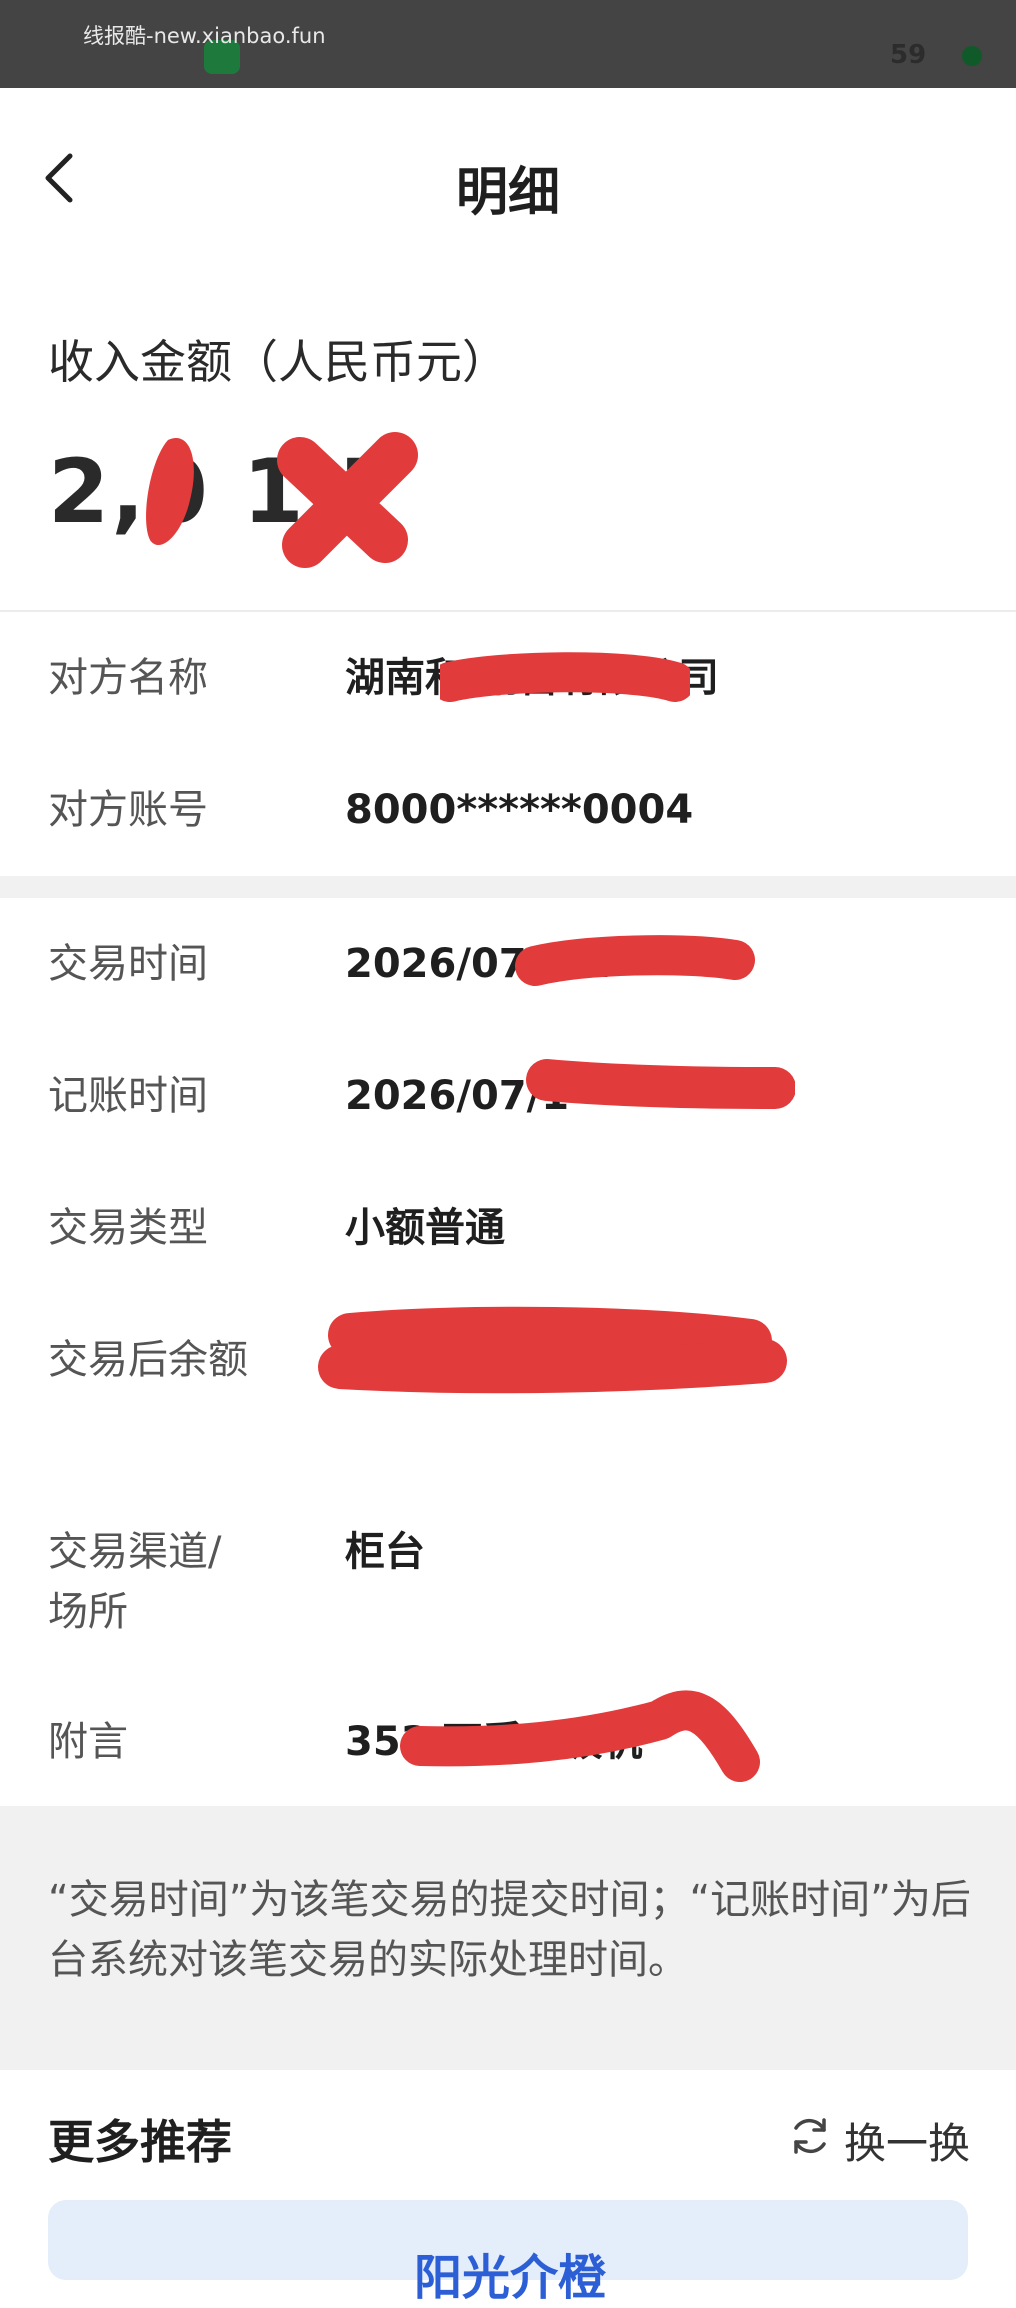 The height and width of the screenshot is (2308, 1016). Describe the element at coordinates (148, 1360) in the screenshot. I see `balance-after-label: 交易后余额` at that location.